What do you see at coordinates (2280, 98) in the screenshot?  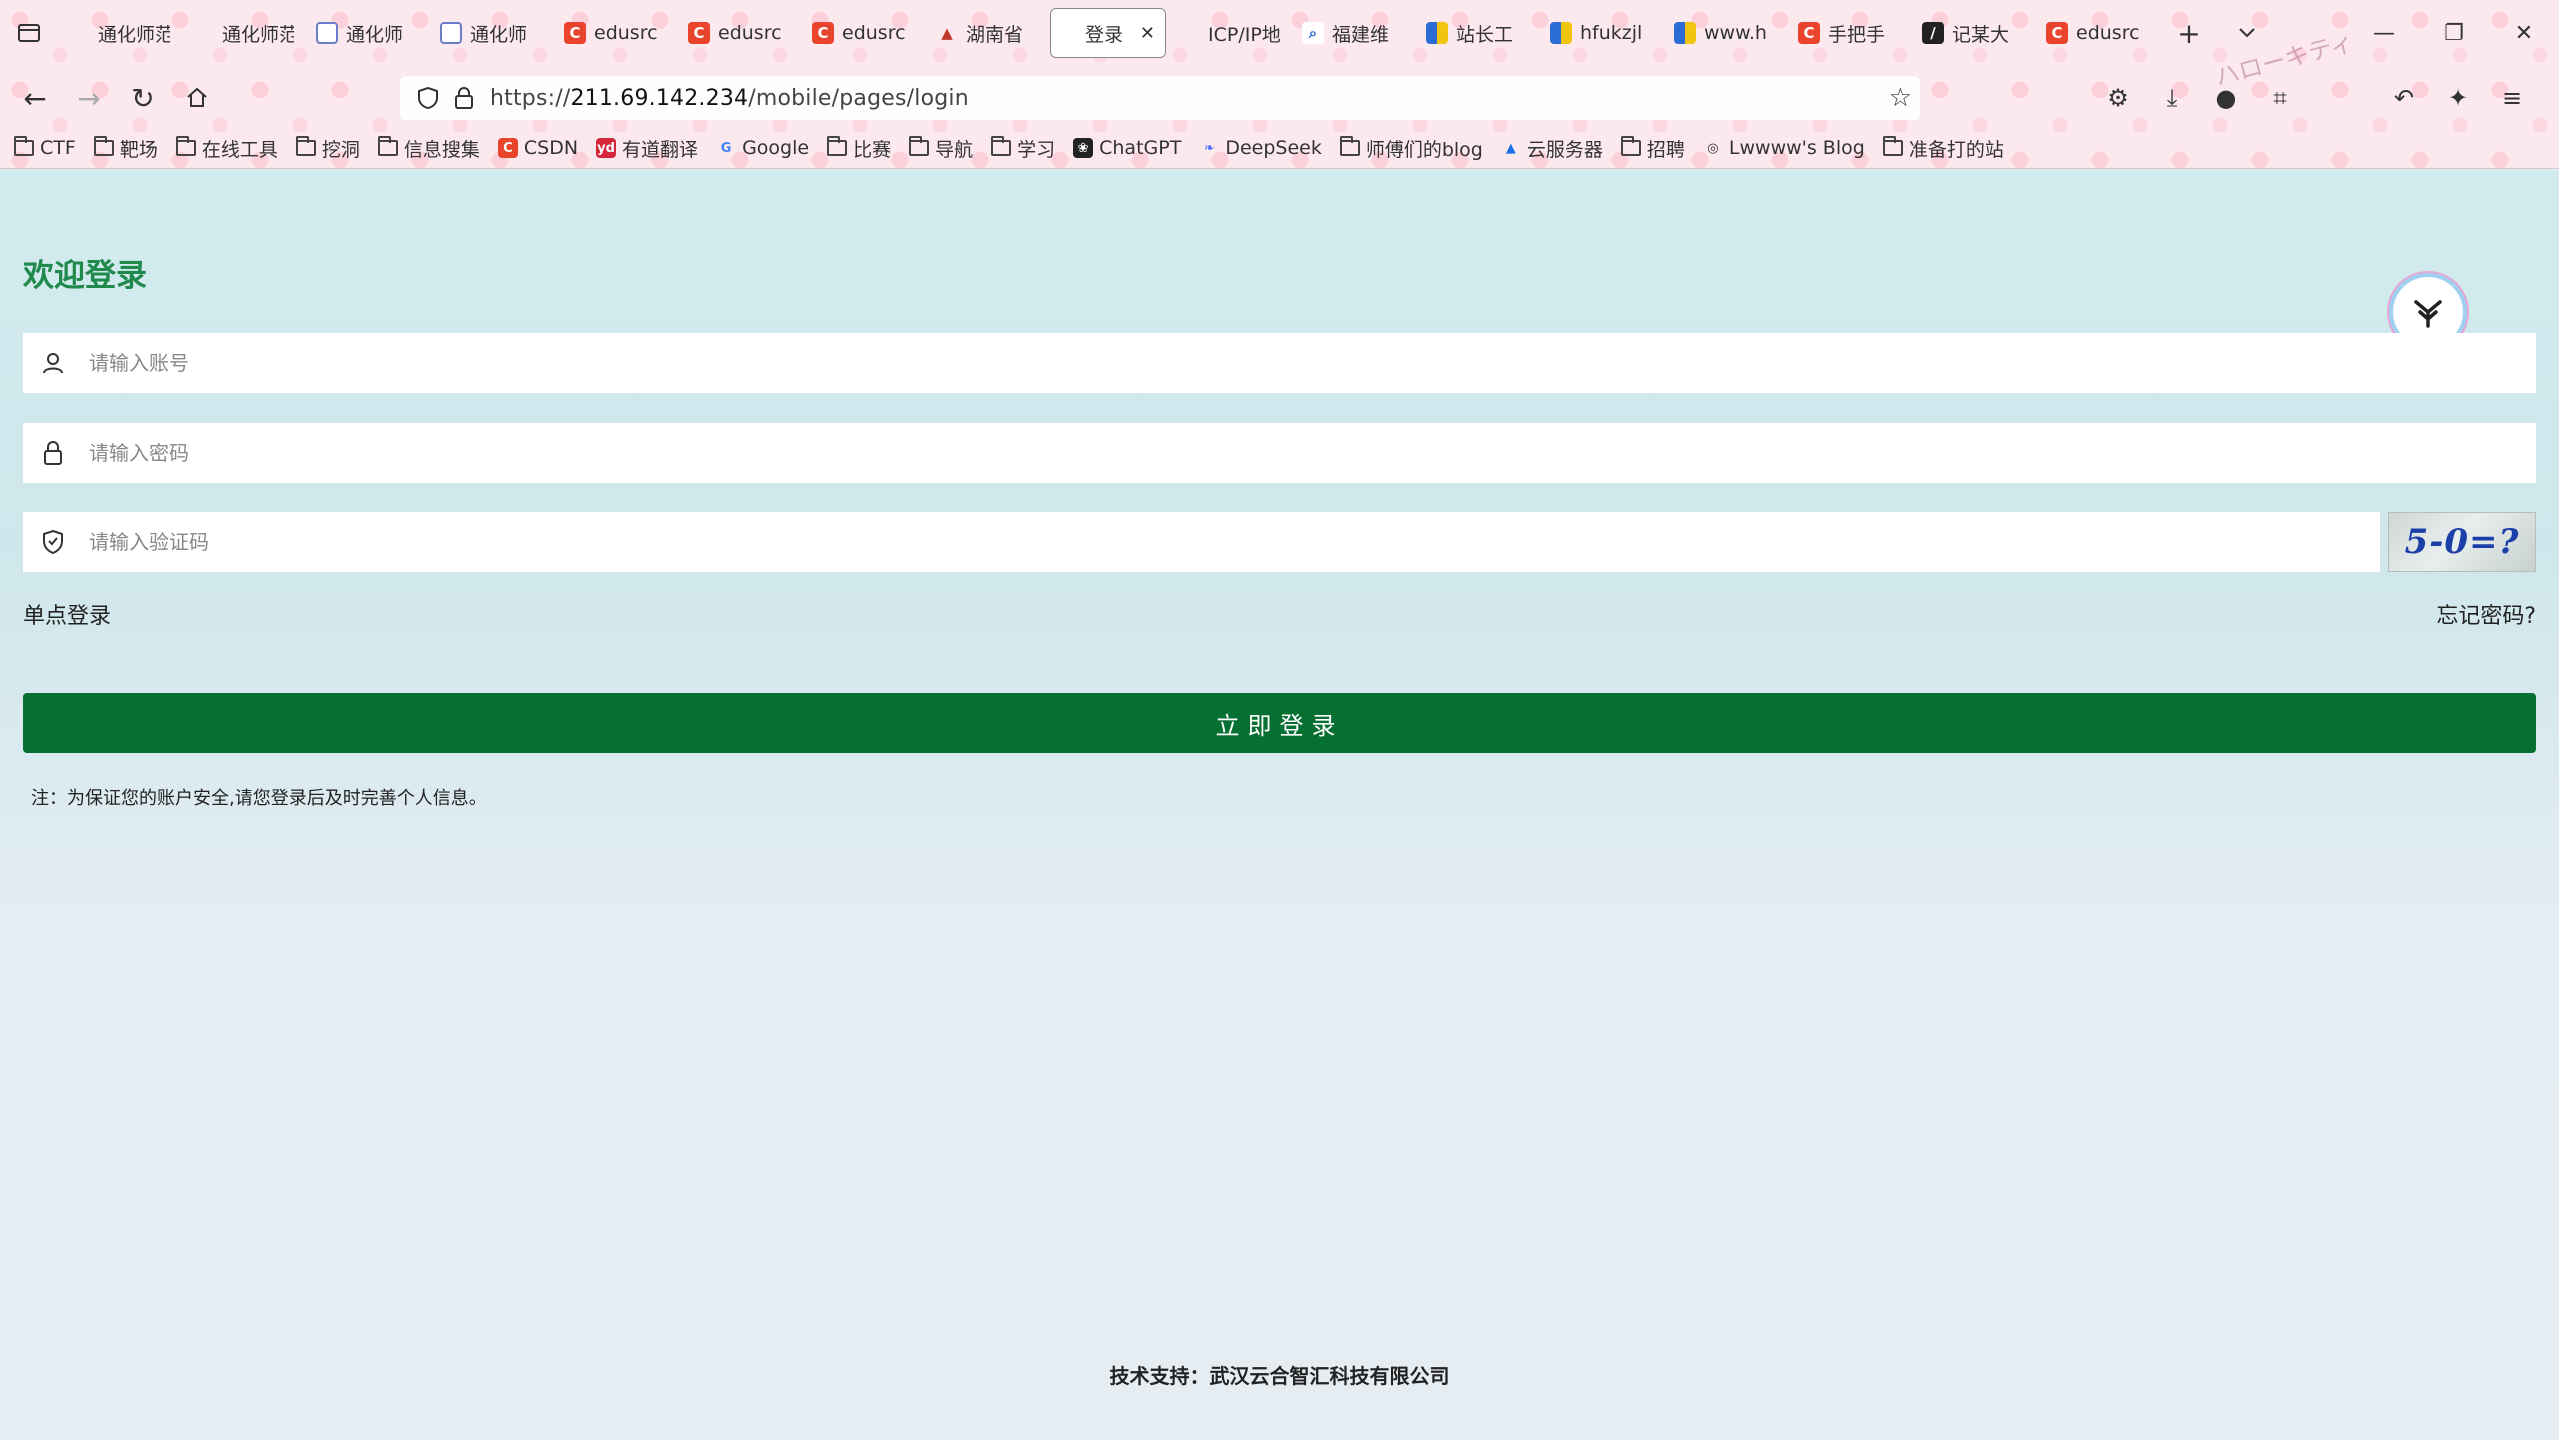 I see `crop-icon: ⌗` at bounding box center [2280, 98].